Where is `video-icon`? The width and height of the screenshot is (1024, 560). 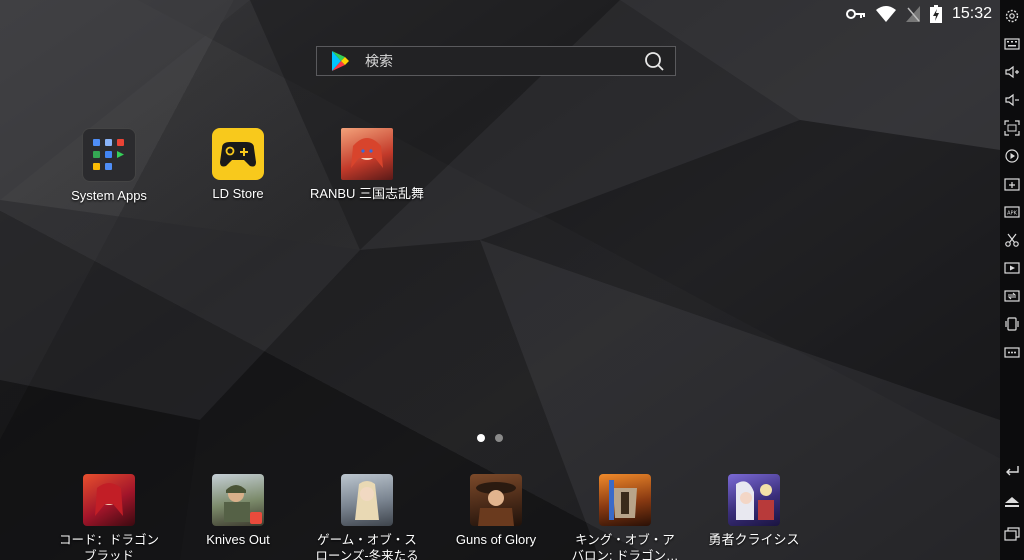
video-icon is located at coordinates (1012, 268).